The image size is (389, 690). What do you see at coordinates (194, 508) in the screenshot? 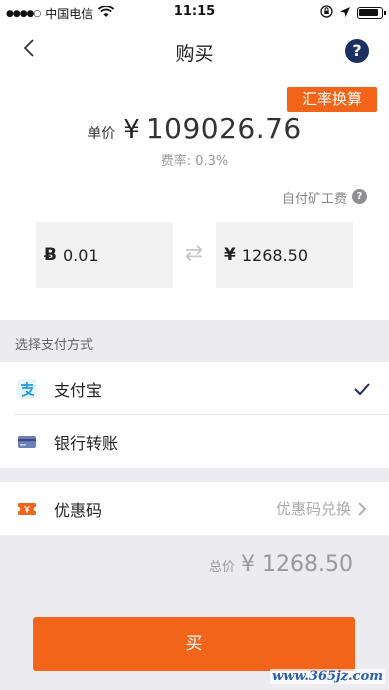
I see `coupon-row: 优惠码 优惠码兑换` at bounding box center [194, 508].